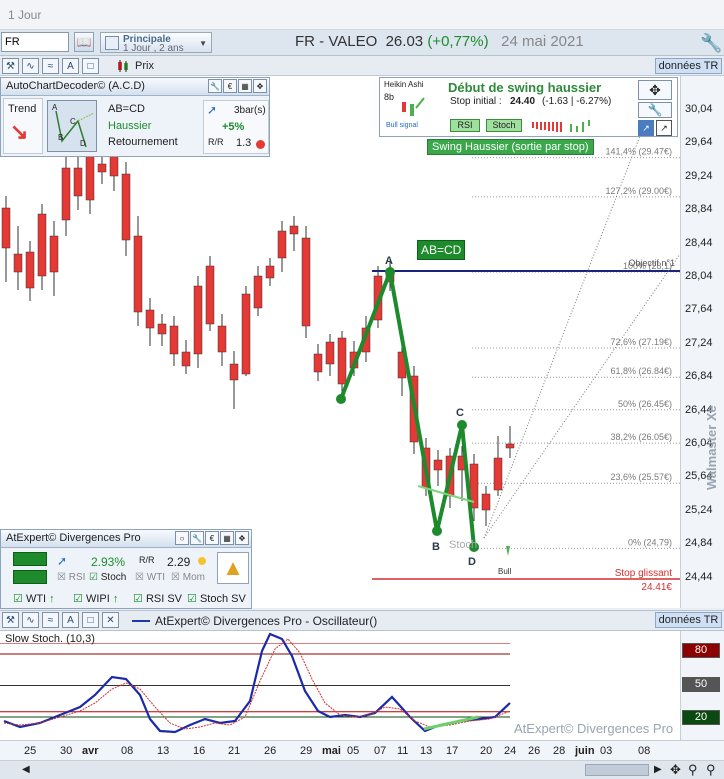 The height and width of the screenshot is (779, 724). Describe the element at coordinates (150, 577) in the screenshot. I see `checkbox-wti: ☒ WTI` at that location.